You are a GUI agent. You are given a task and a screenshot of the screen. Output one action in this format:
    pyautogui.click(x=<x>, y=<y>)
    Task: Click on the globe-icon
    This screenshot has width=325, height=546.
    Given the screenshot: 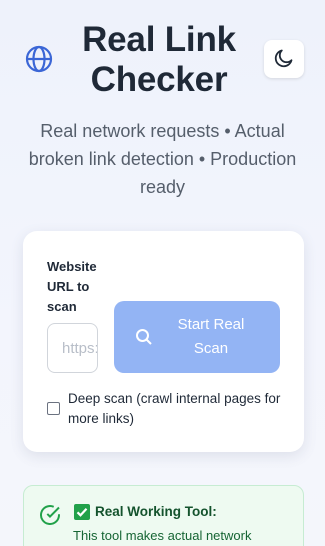 What is the action you would take?
    pyautogui.click(x=39, y=59)
    